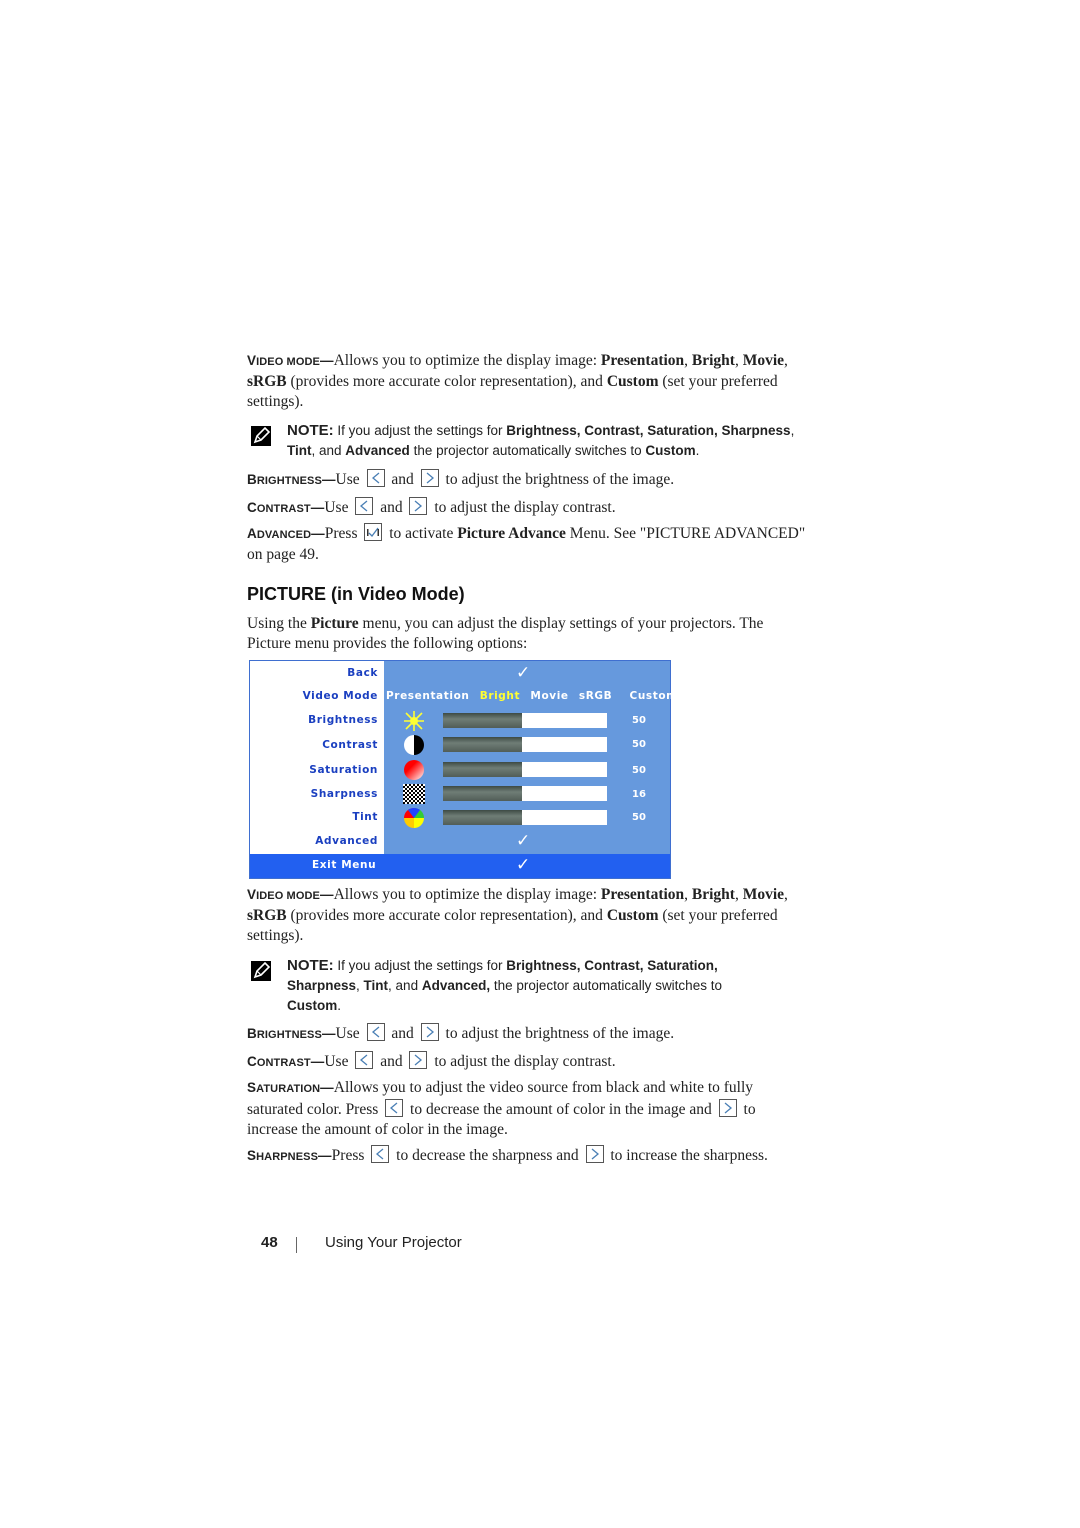  I want to click on sharpness-slider, so click(525, 793).